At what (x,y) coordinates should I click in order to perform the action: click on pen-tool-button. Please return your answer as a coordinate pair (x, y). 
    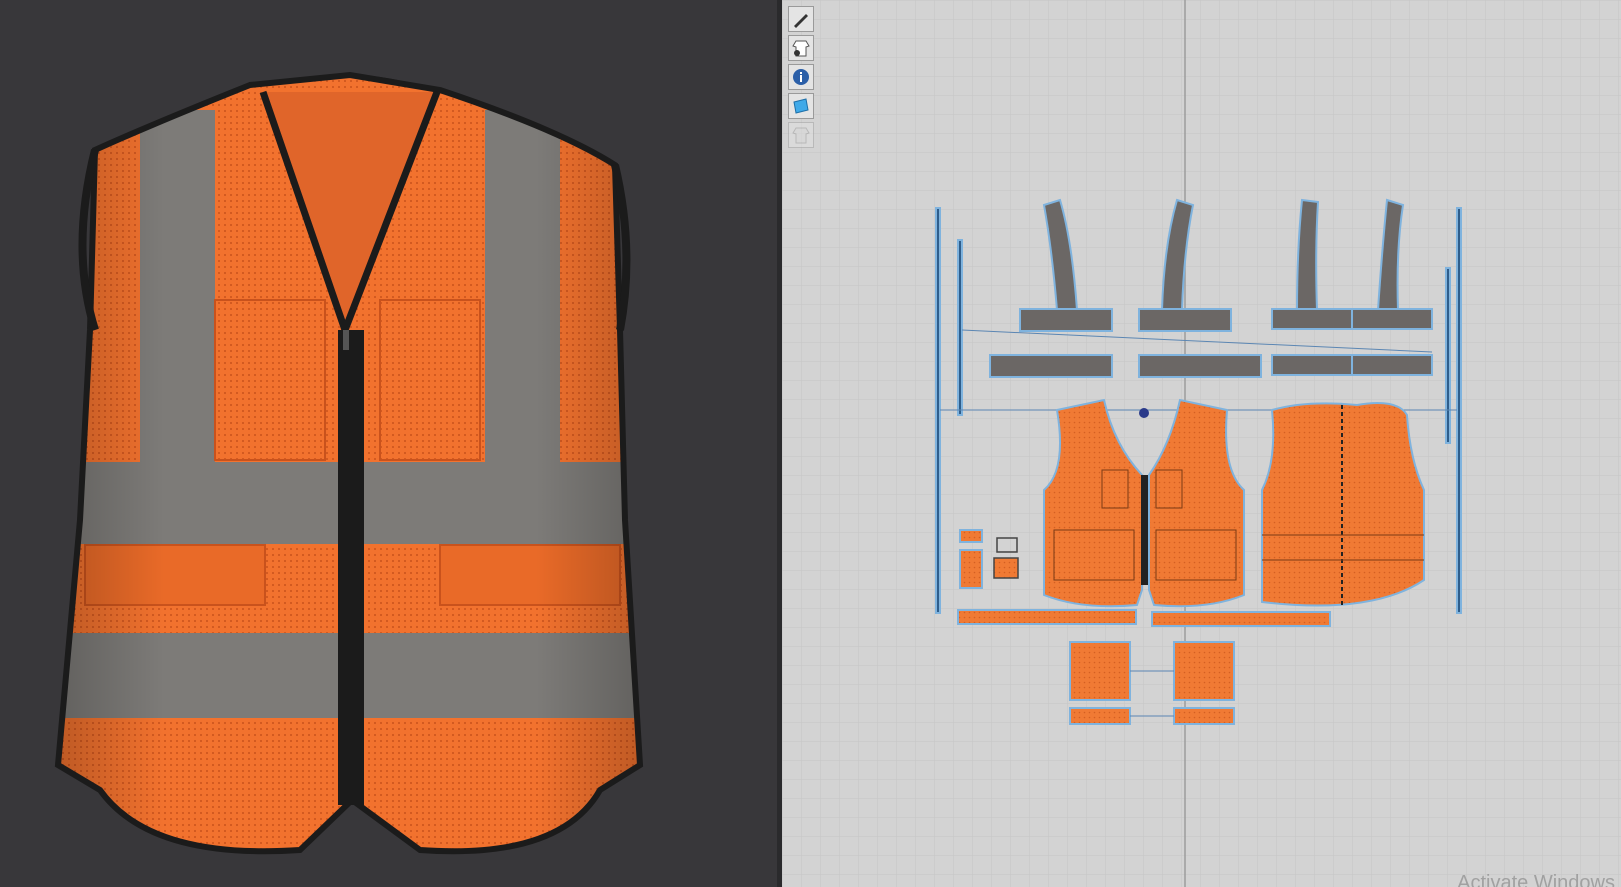
    Looking at the image, I should click on (801, 19).